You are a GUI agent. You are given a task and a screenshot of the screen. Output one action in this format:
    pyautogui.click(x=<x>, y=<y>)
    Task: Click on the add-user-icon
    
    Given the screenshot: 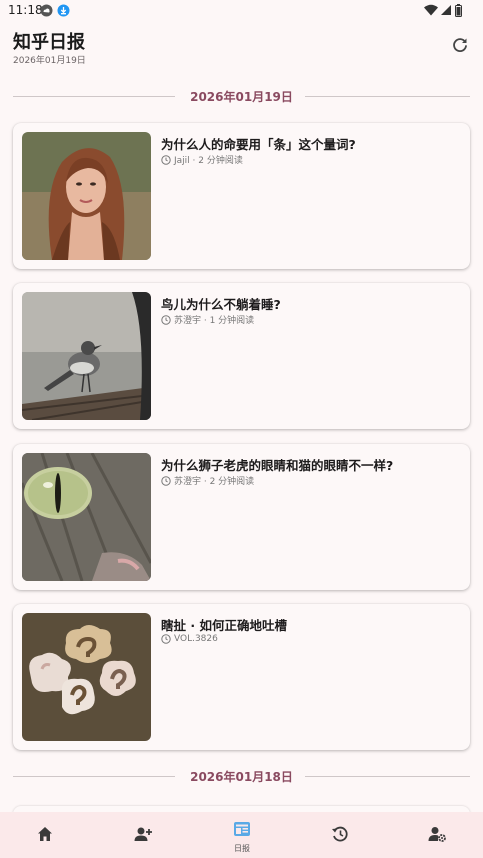 What is the action you would take?
    pyautogui.click(x=143, y=834)
    